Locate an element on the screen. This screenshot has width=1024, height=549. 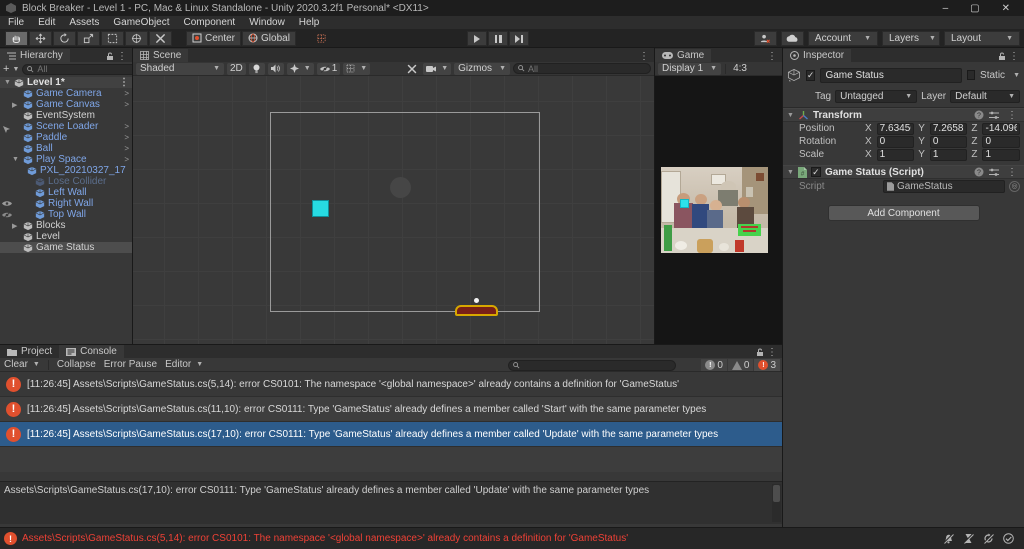
pivot-global-button: Global is located at coordinates (269, 38).